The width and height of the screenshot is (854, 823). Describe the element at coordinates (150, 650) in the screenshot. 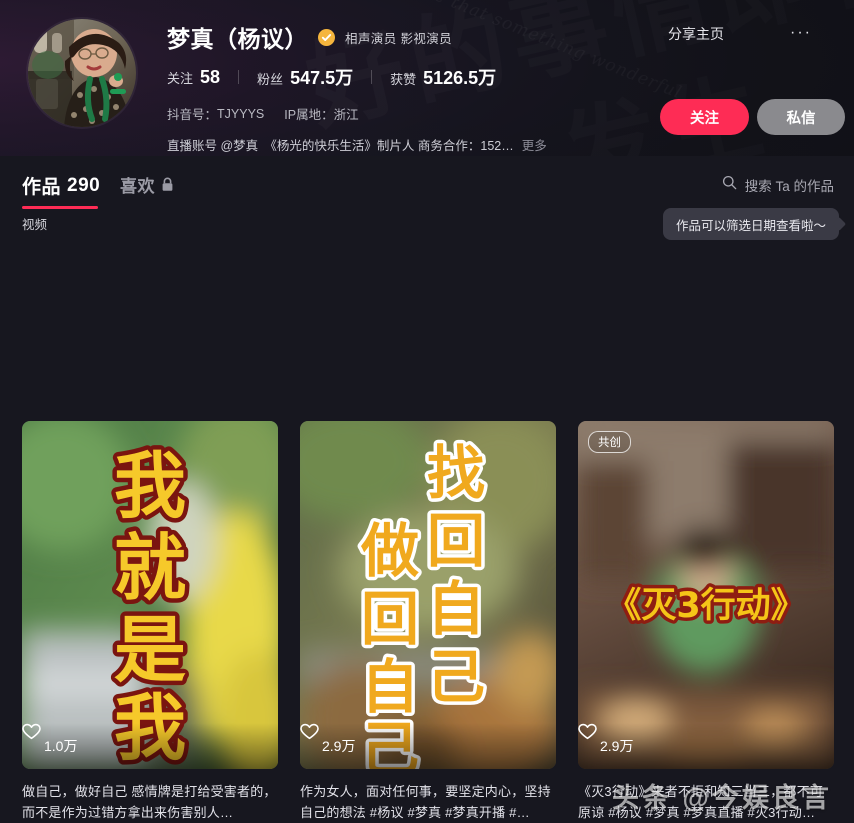

I see `svg-text: 是` at that location.